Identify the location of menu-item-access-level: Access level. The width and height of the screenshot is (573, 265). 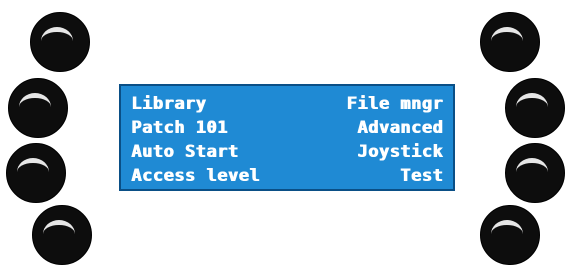
(195, 176).